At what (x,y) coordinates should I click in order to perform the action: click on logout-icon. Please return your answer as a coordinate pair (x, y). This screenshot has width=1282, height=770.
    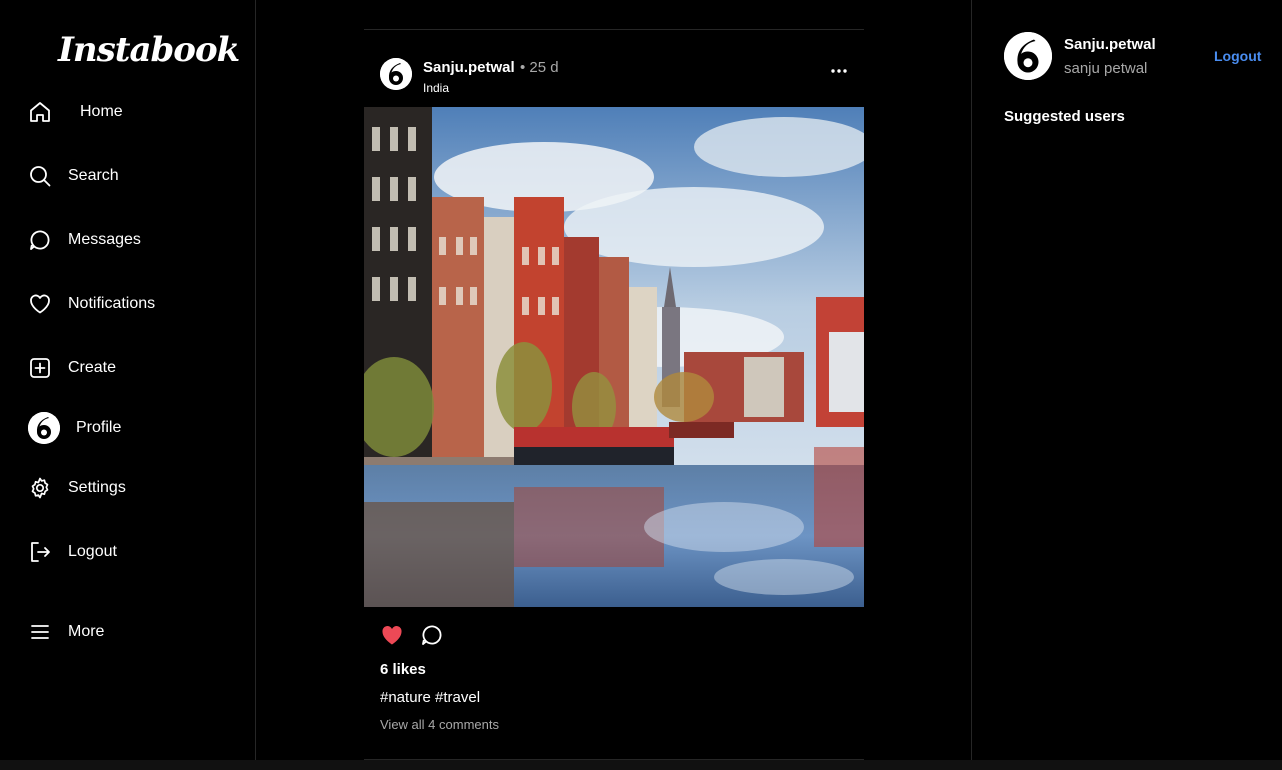
    Looking at the image, I should click on (40, 552).